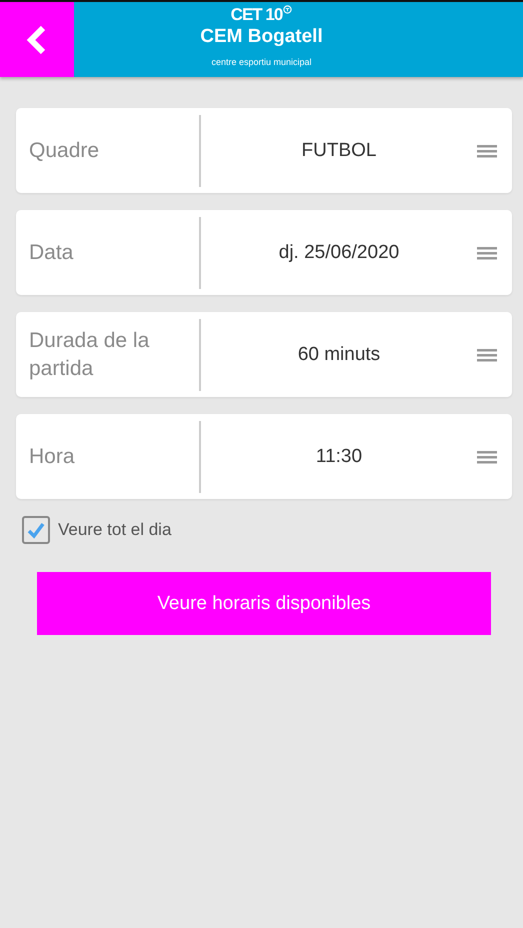 The width and height of the screenshot is (523, 928). Describe the element at coordinates (261, 37) in the screenshot. I see `venue-title: CEM Bogatell` at that location.